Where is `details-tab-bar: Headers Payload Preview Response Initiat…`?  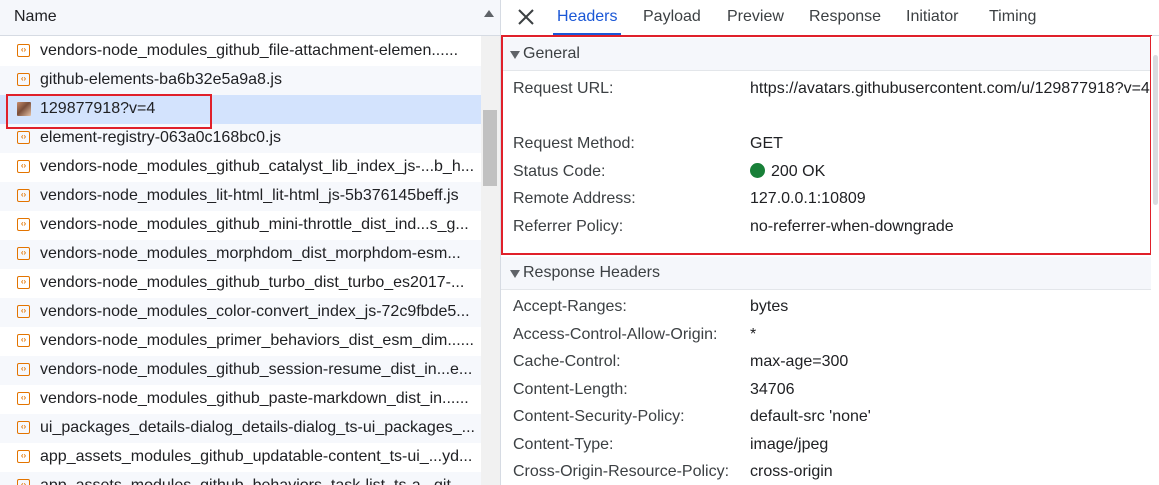 details-tab-bar: Headers Payload Preview Response Initiat… is located at coordinates (830, 18).